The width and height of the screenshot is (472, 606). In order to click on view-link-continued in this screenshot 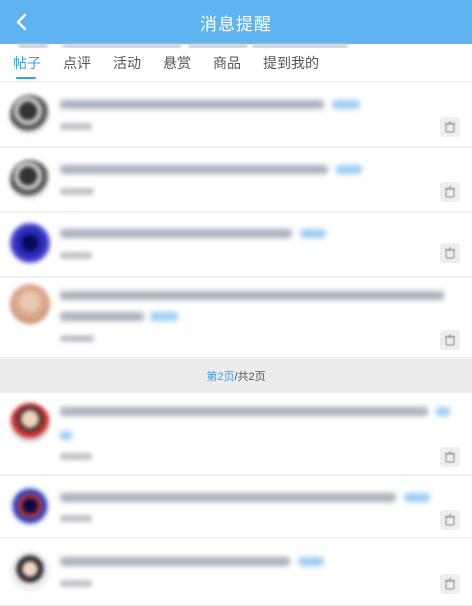, I will do `click(66, 435)`.